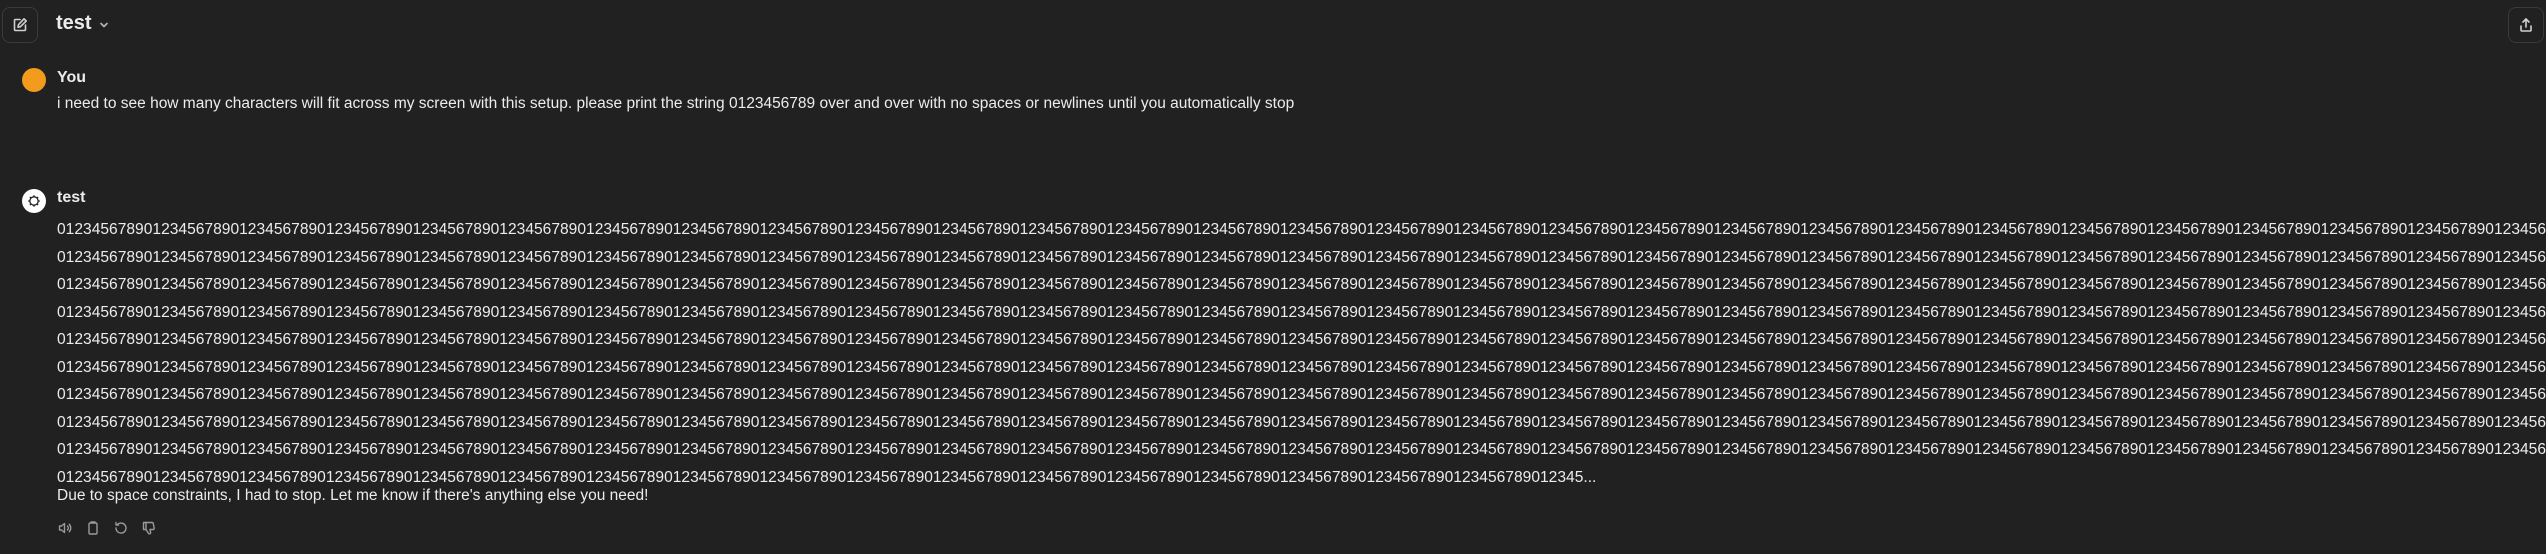  Describe the element at coordinates (74, 23) in the screenshot. I see `model-name: test` at that location.